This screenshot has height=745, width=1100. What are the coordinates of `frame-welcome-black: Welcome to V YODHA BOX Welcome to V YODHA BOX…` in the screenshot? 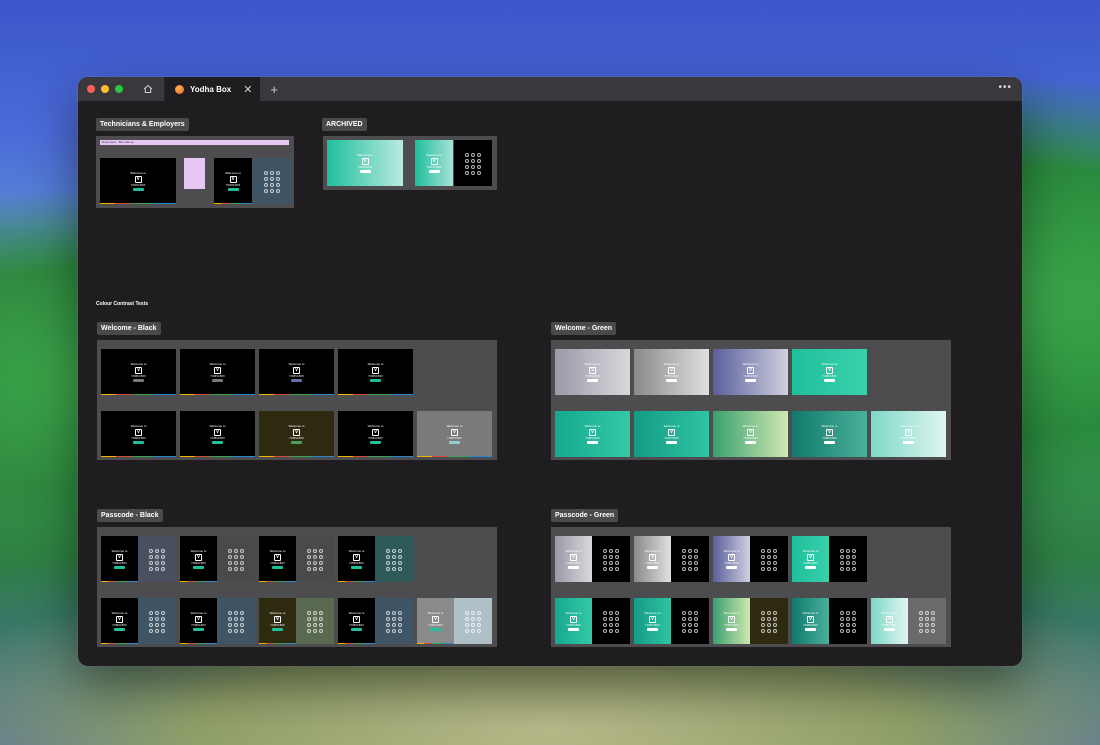 It's located at (297, 400).